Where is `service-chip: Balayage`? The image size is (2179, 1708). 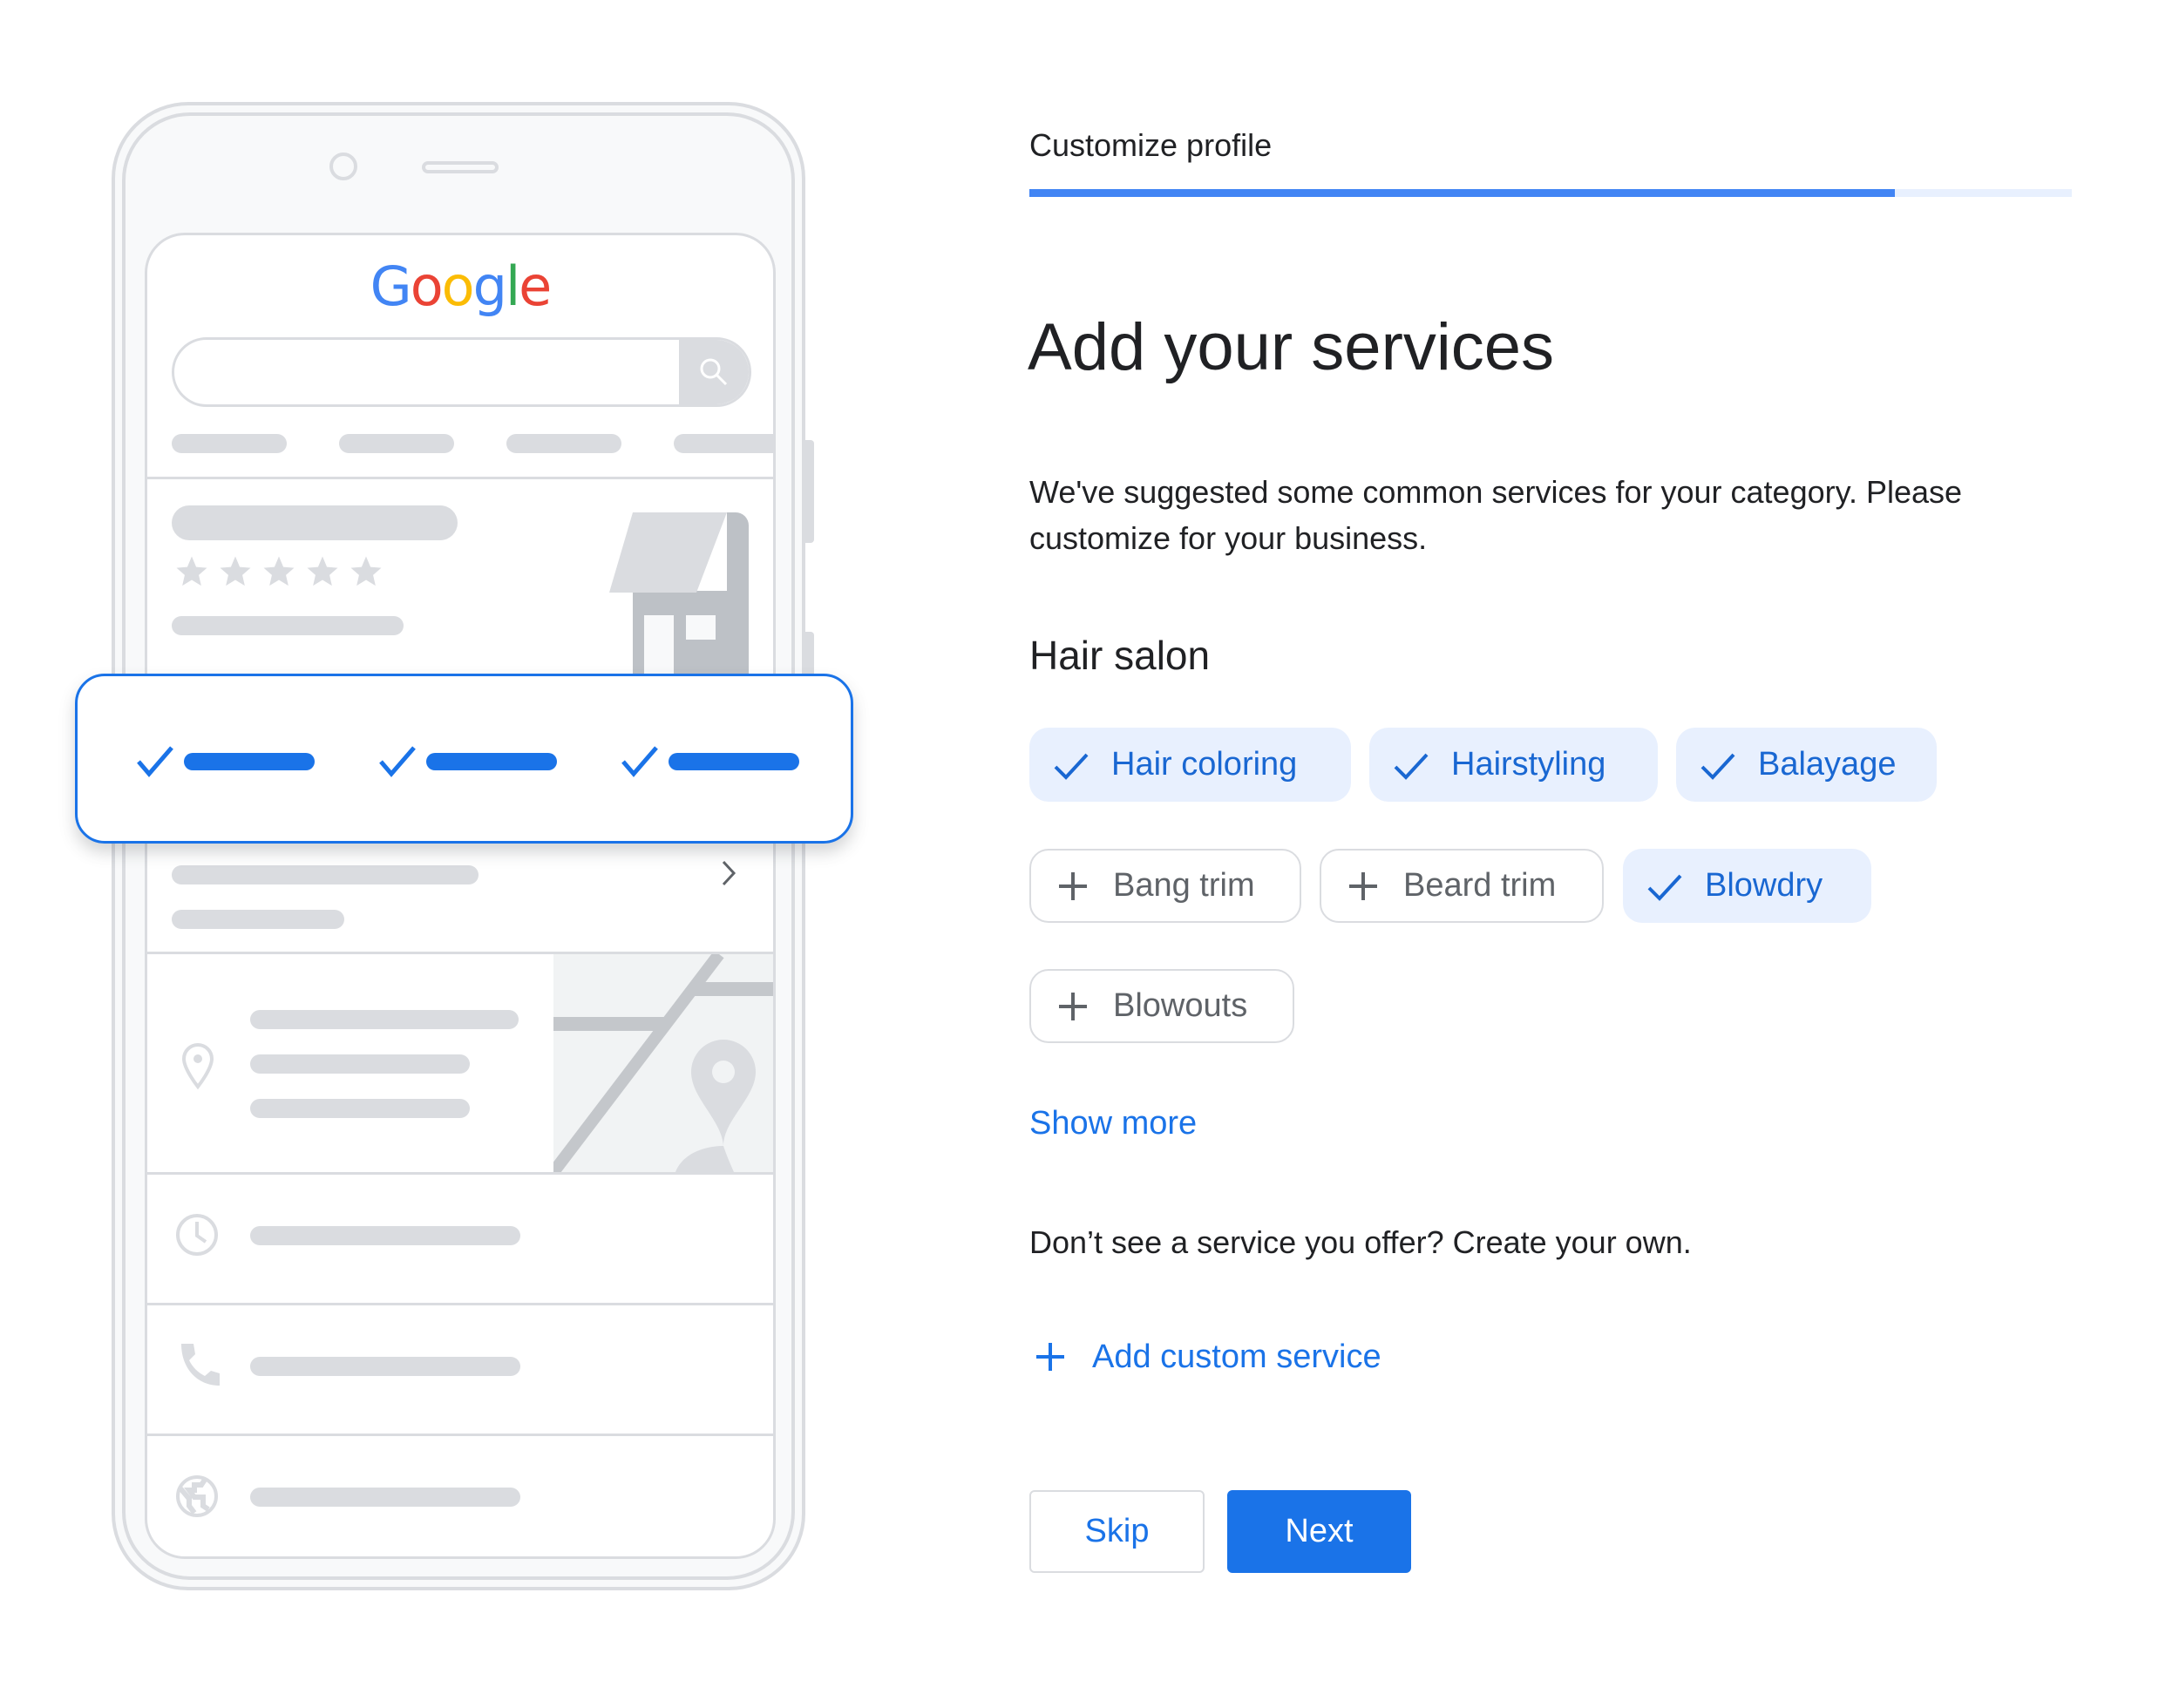
service-chip: Balayage is located at coordinates (1806, 765).